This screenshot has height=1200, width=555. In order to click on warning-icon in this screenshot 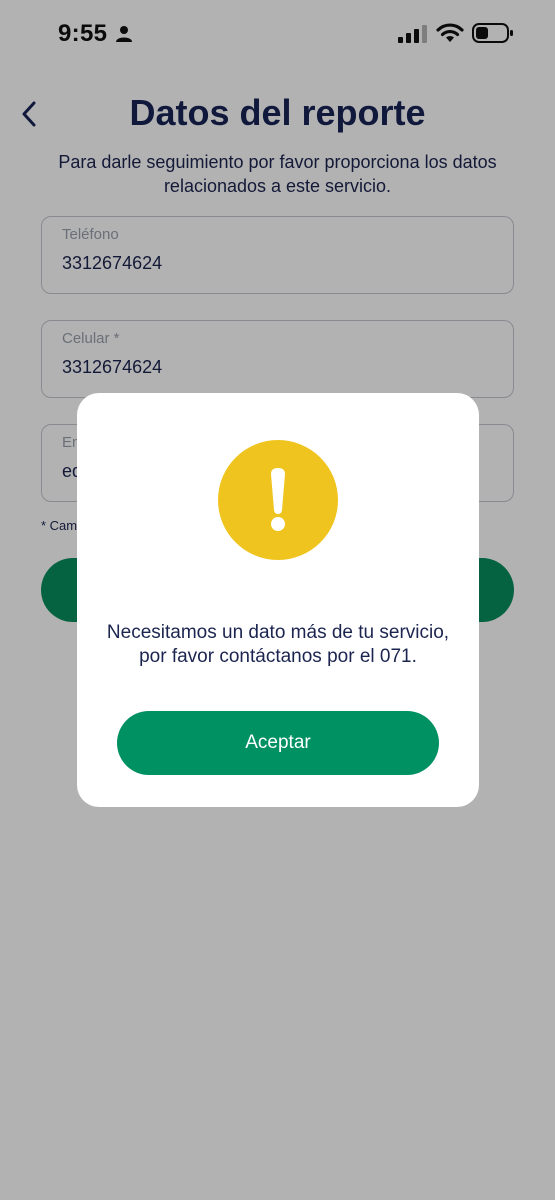, I will do `click(278, 500)`.